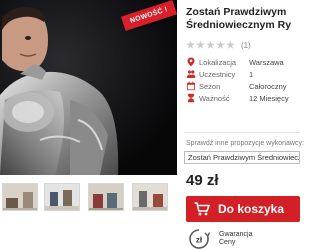 The width and height of the screenshot is (320, 250). What do you see at coordinates (236, 12) in the screenshot?
I see `product-title-line-1: Zostań Prawdziwym` at bounding box center [236, 12].